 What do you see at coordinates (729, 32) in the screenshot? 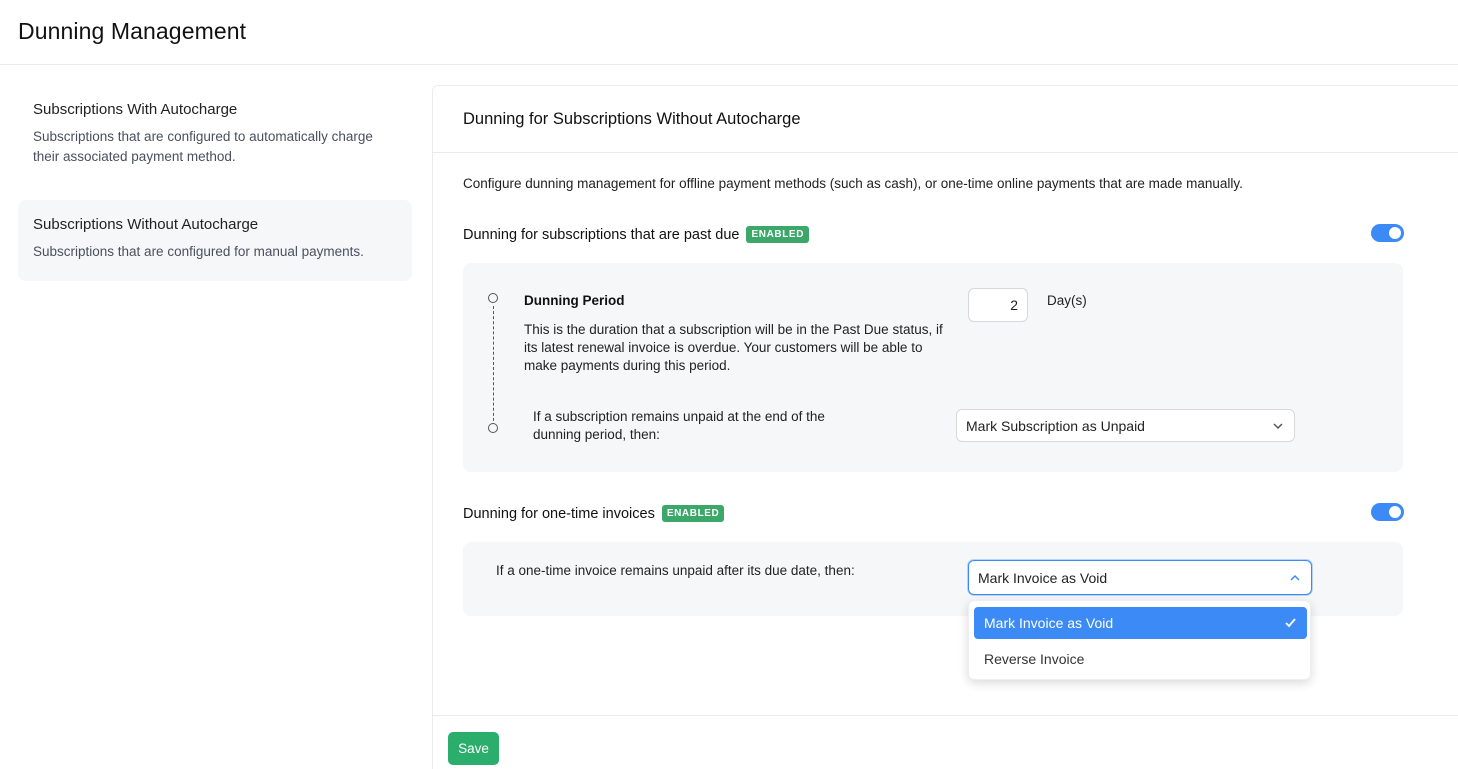
I see `top-bar: Dunning Management` at bounding box center [729, 32].